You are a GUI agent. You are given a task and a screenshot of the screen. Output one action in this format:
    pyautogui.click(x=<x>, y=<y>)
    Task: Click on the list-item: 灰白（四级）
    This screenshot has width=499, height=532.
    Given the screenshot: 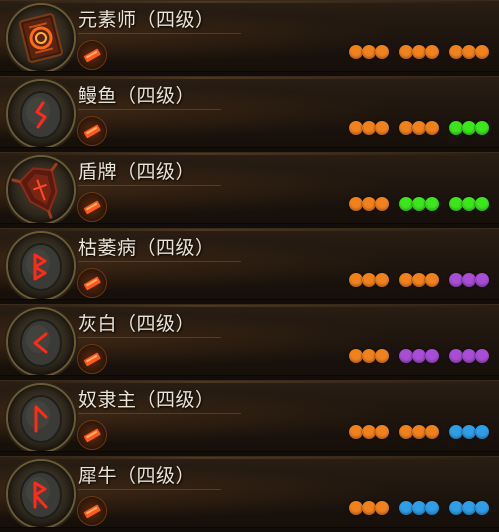 What is the action you would take?
    pyautogui.click(x=249, y=340)
    